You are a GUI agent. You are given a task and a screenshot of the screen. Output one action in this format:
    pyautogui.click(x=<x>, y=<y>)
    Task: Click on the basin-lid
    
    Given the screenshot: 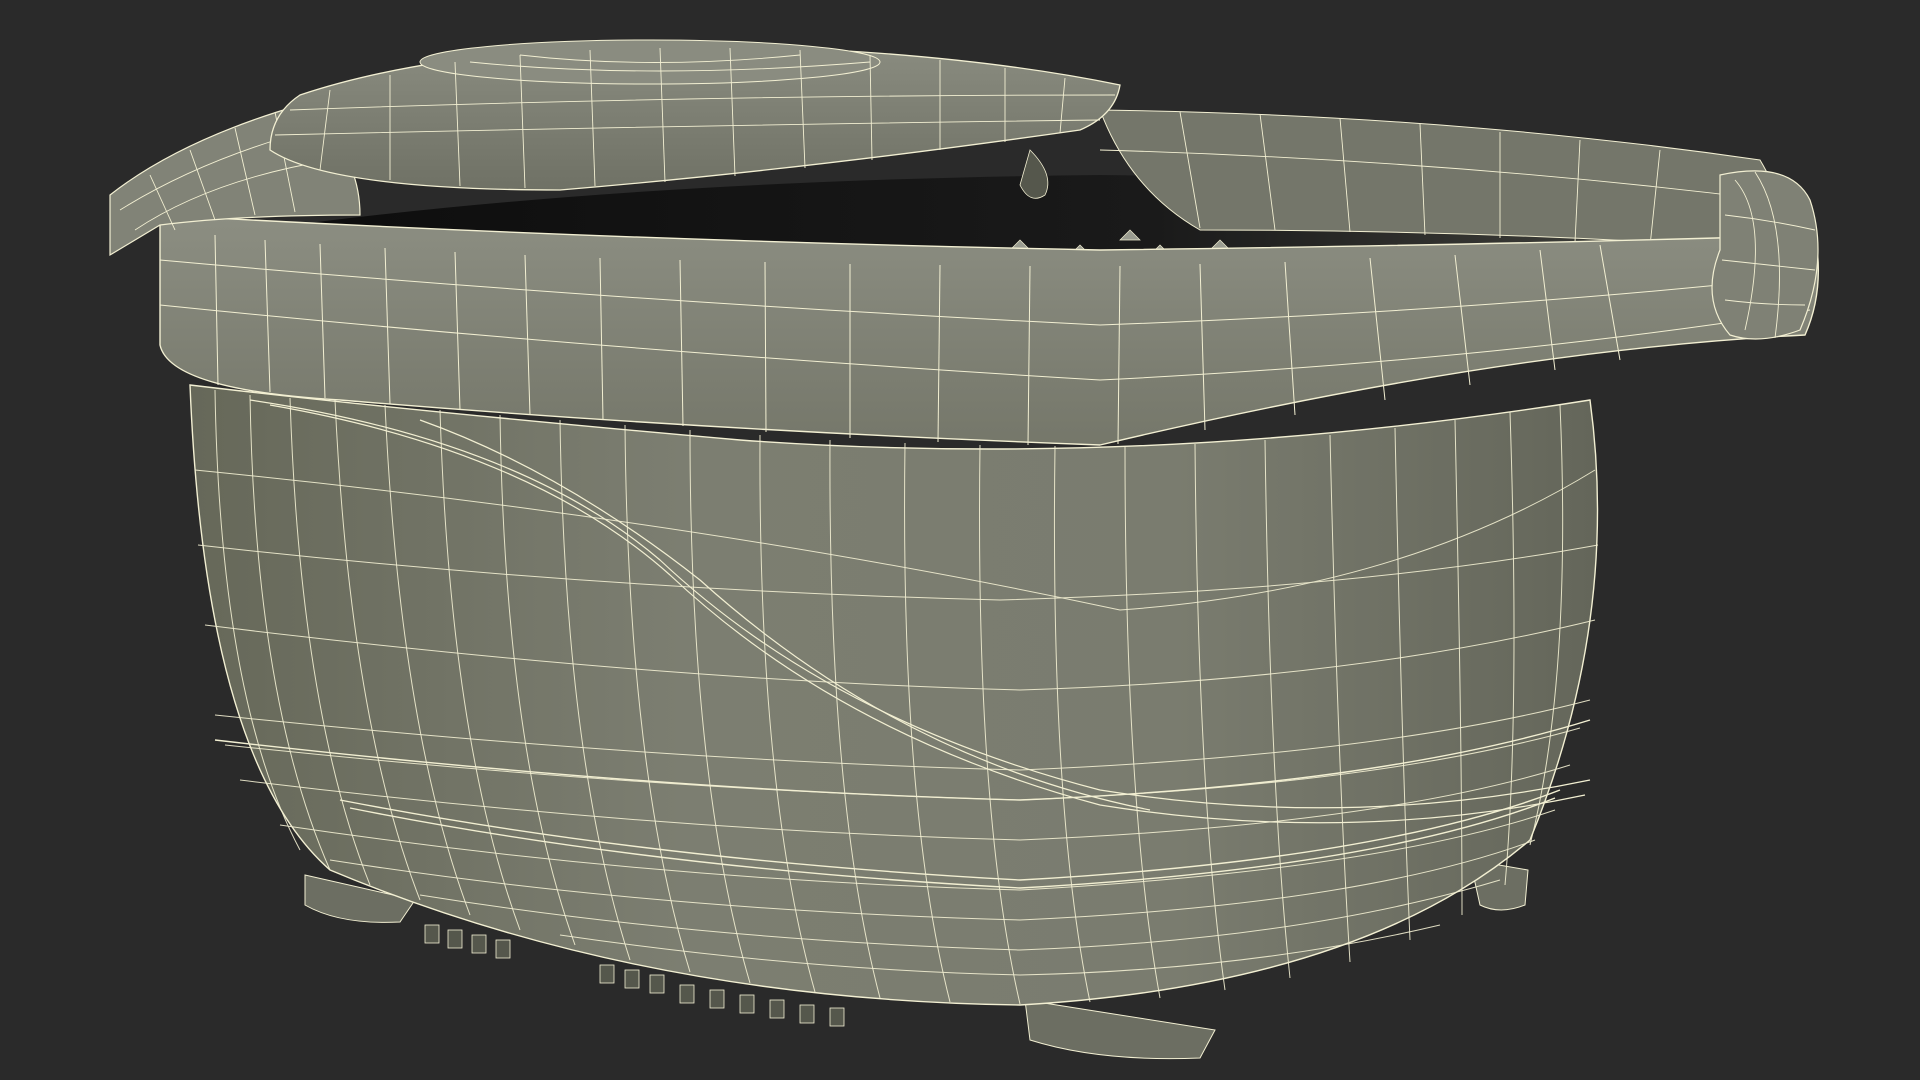 What is the action you would take?
    pyautogui.click(x=695, y=119)
    